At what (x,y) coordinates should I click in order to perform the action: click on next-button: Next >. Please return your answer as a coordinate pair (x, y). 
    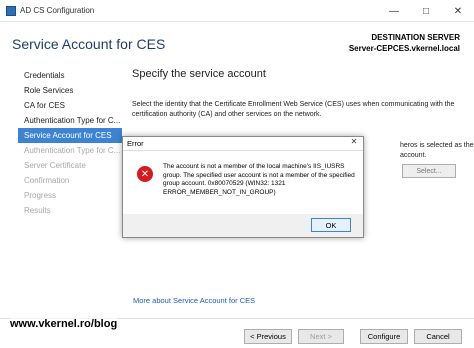
    Looking at the image, I should click on (321, 336).